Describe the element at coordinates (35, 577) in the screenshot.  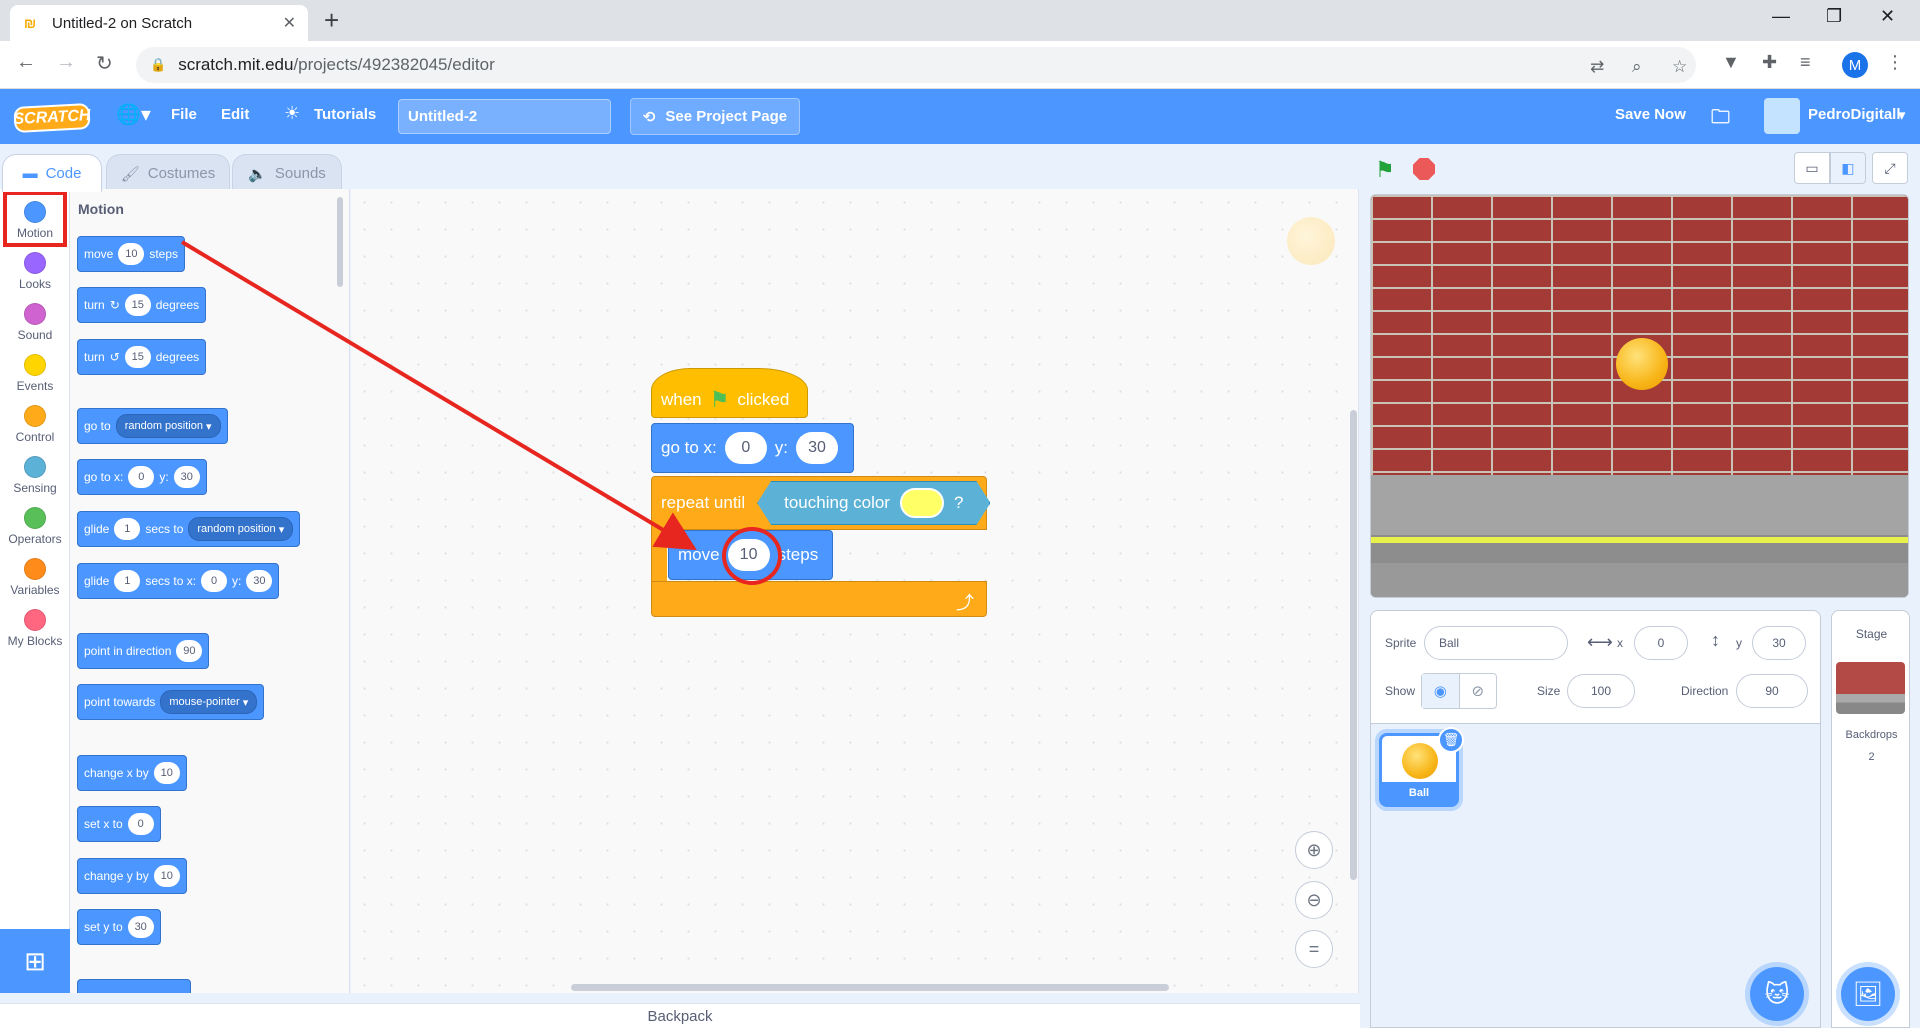
I see `category-variables: Variables` at that location.